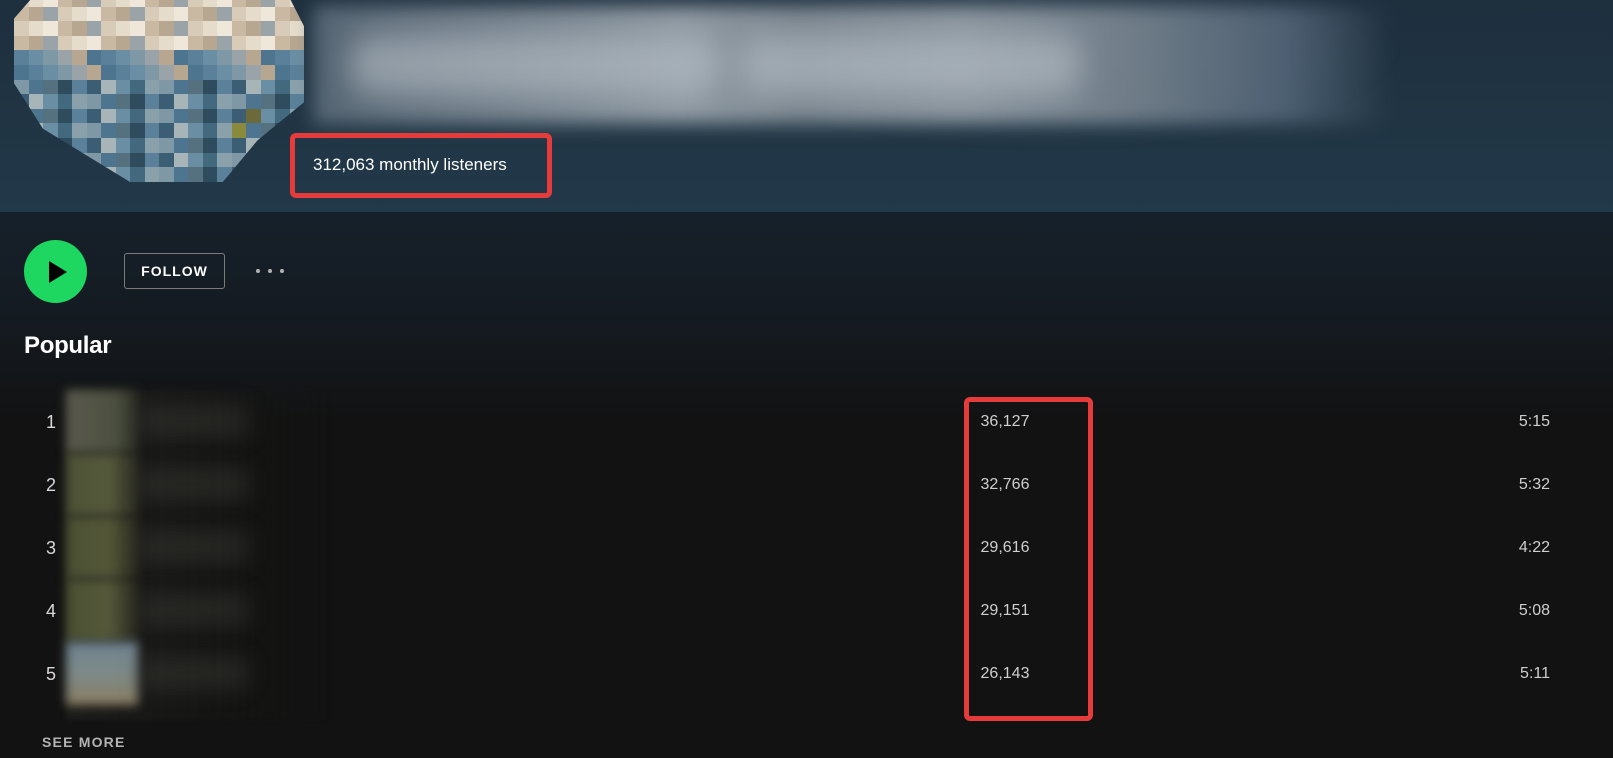 This screenshot has width=1613, height=758. I want to click on track-row: 1 36,127 5:15, so click(806, 421).